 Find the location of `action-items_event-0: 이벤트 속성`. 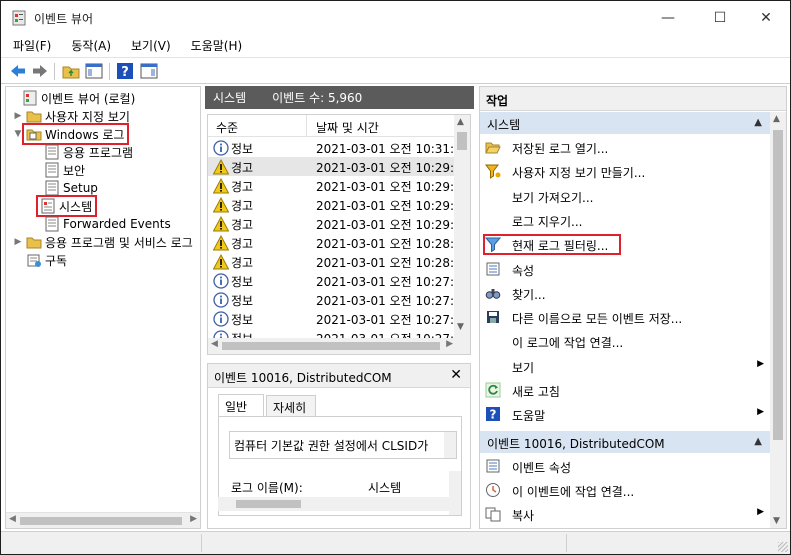

action-items_event-0: 이벤트 속성 is located at coordinates (625, 466).